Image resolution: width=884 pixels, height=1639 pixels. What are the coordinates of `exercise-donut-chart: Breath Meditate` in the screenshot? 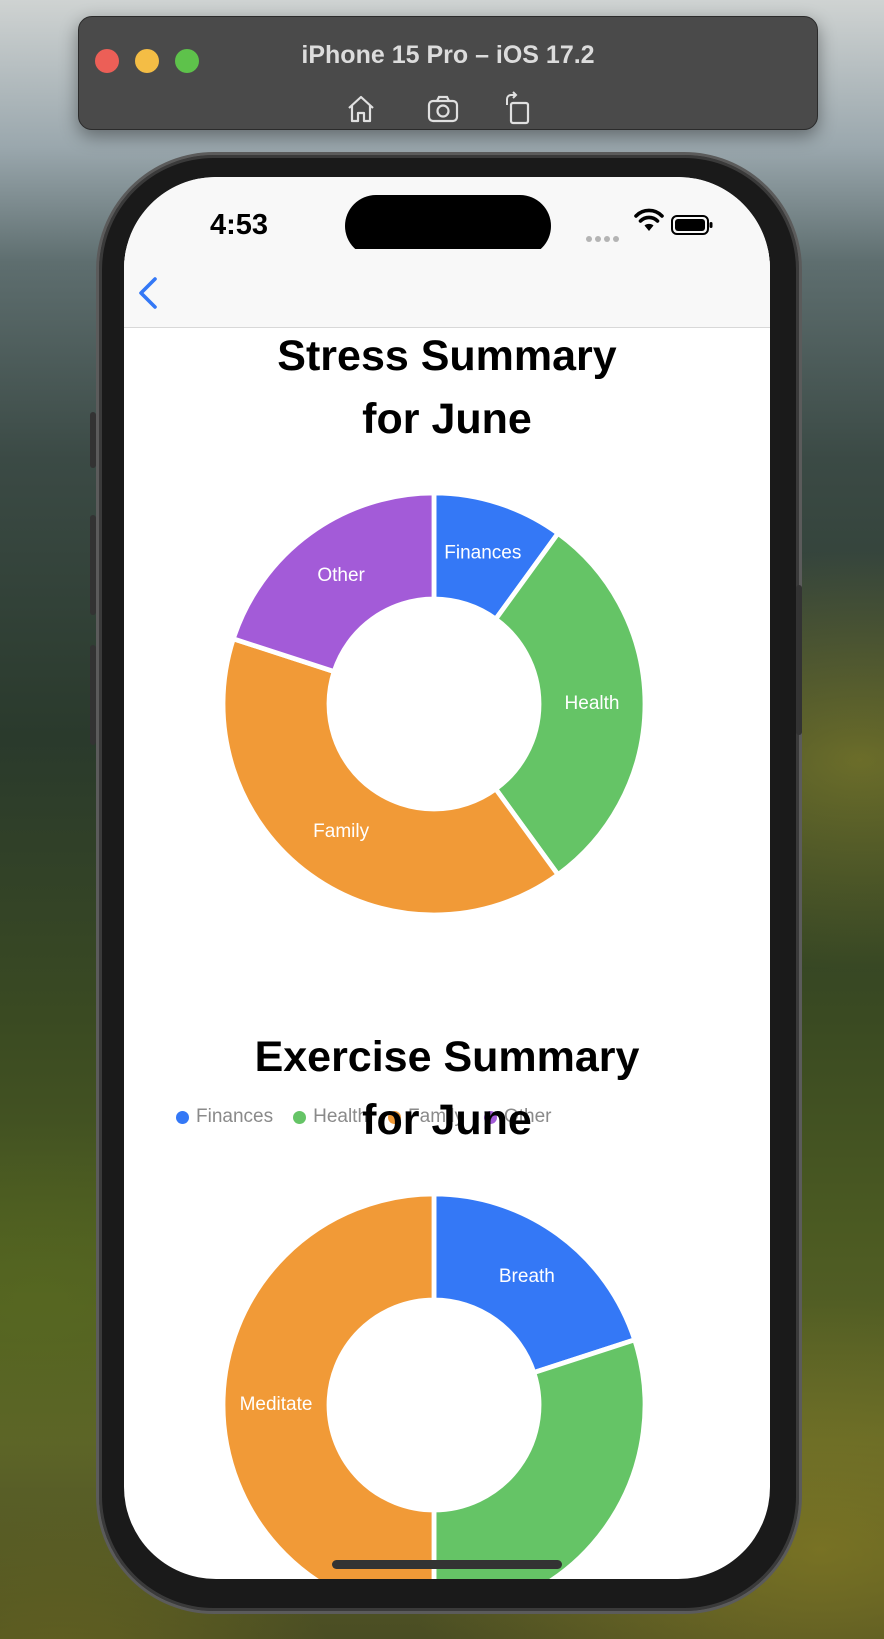 It's located at (434, 1385).